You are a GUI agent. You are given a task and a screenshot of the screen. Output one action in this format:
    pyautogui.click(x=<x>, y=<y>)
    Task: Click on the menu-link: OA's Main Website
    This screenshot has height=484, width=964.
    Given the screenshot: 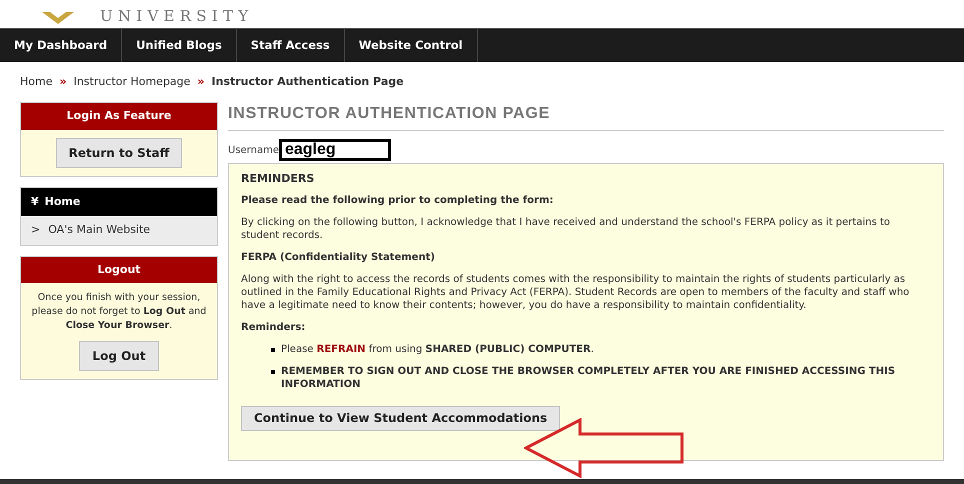 What is the action you would take?
    pyautogui.click(x=99, y=230)
    